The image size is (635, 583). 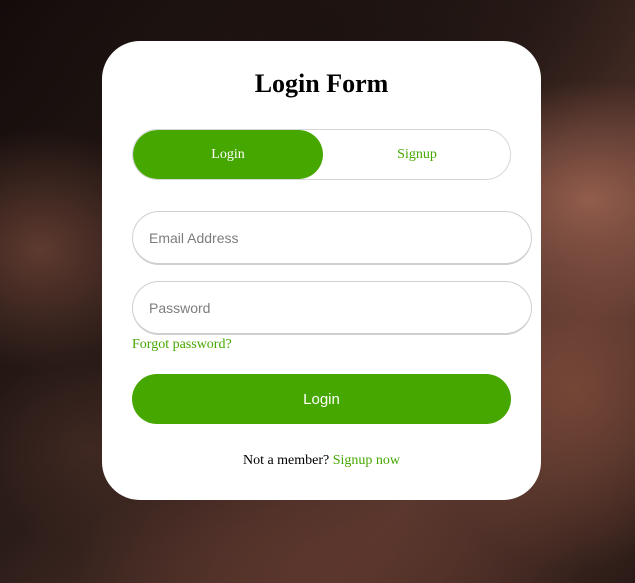 I want to click on tab-signup: Signup, so click(x=416, y=154).